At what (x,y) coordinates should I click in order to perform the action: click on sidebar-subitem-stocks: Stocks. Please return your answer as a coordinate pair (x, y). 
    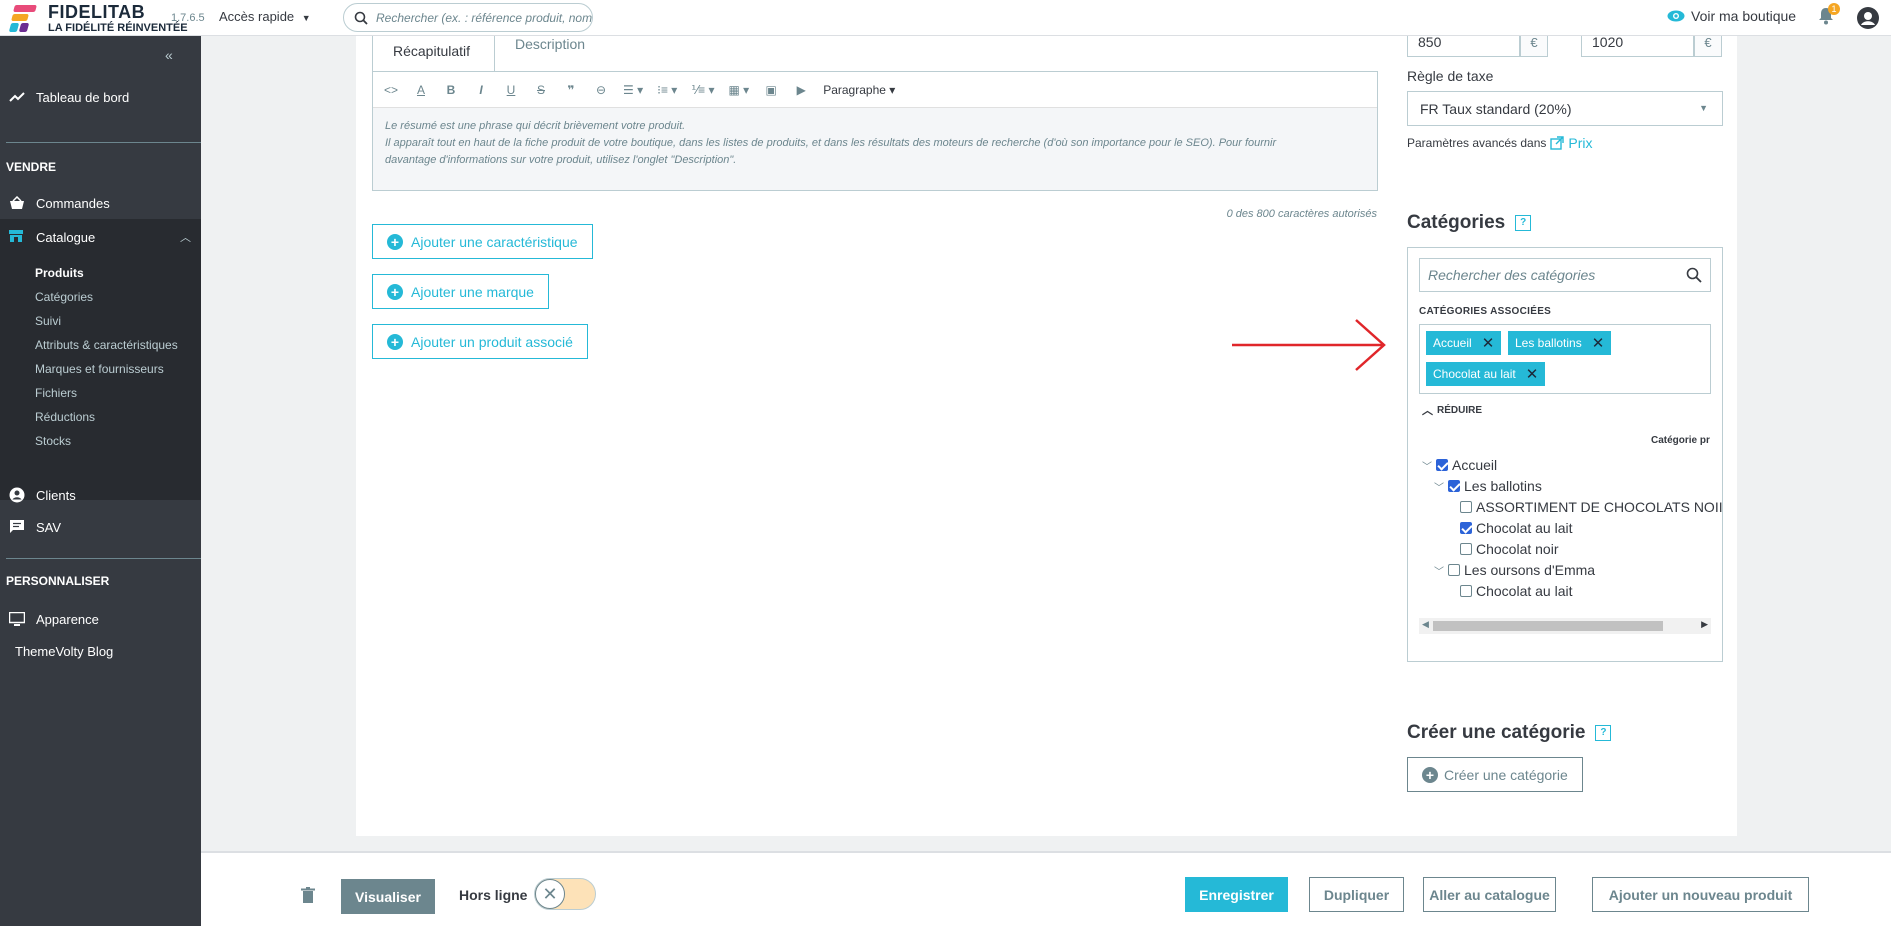
    Looking at the image, I should click on (53, 441).